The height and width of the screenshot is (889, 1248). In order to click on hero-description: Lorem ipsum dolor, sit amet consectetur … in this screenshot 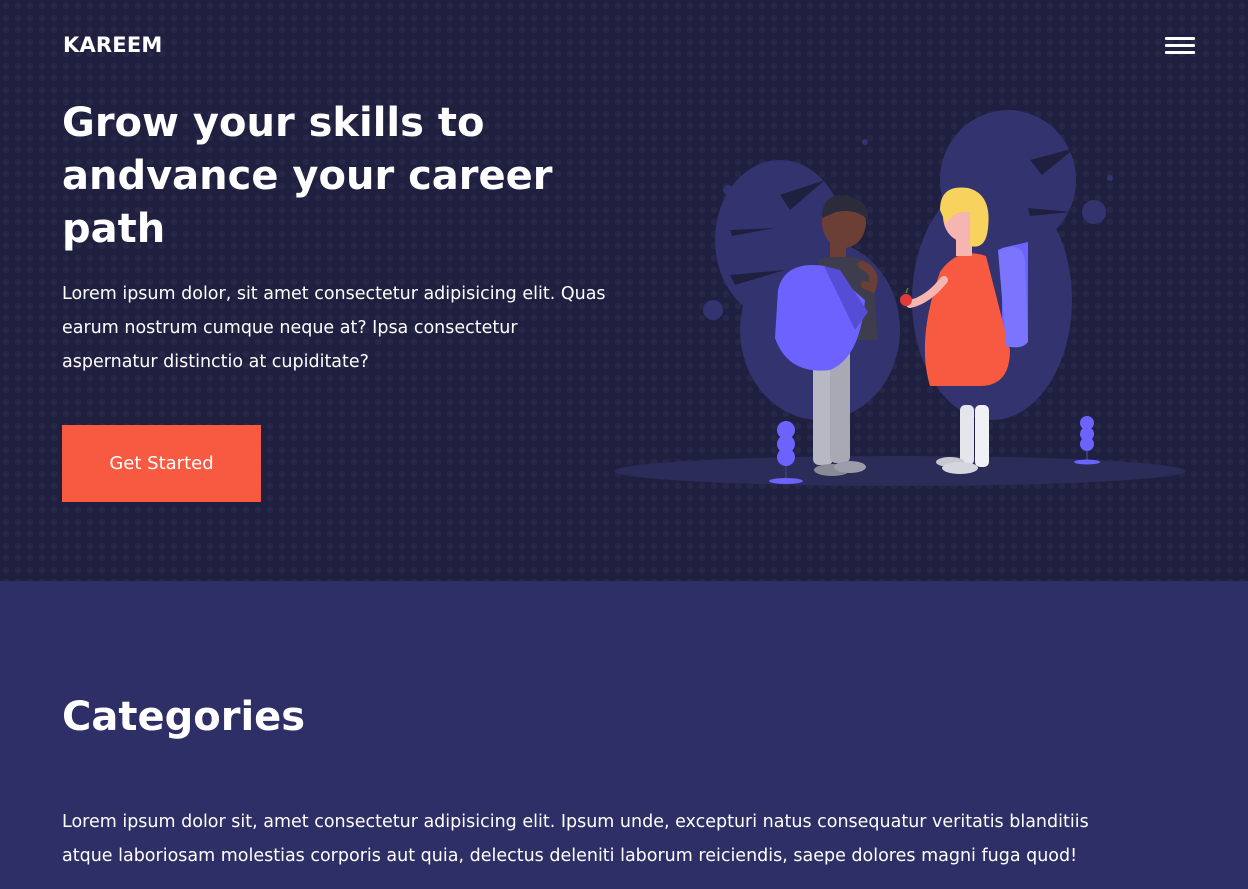, I will do `click(334, 328)`.